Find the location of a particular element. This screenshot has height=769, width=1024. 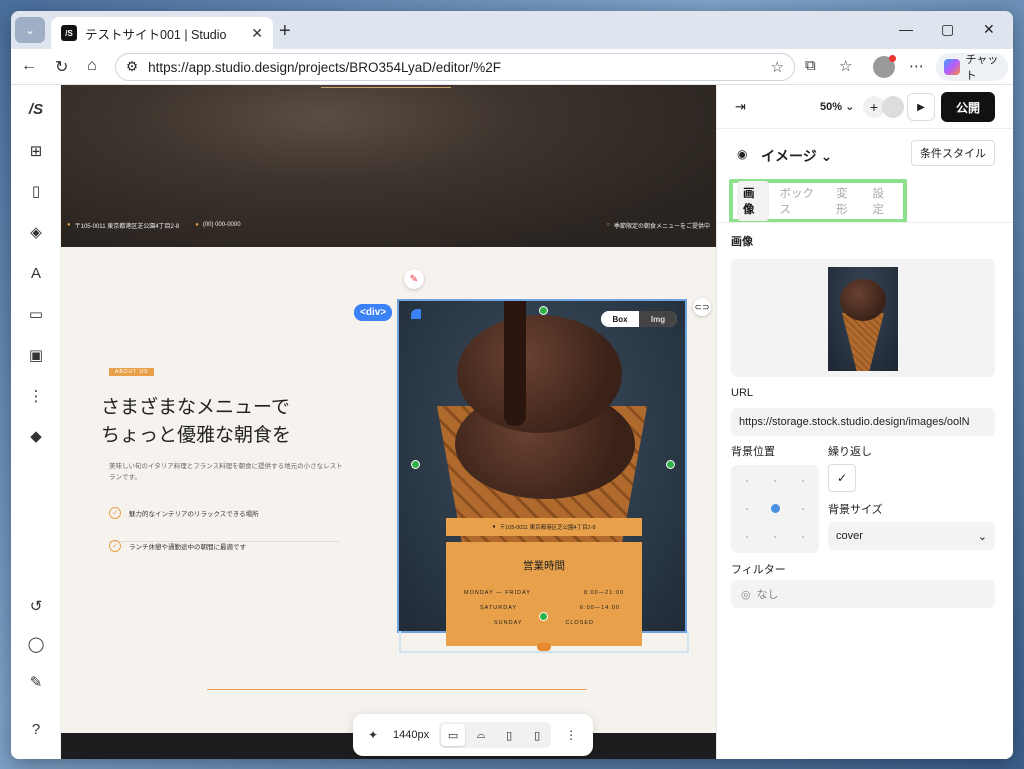

more-options-icon: ⋮ is located at coordinates (571, 735).